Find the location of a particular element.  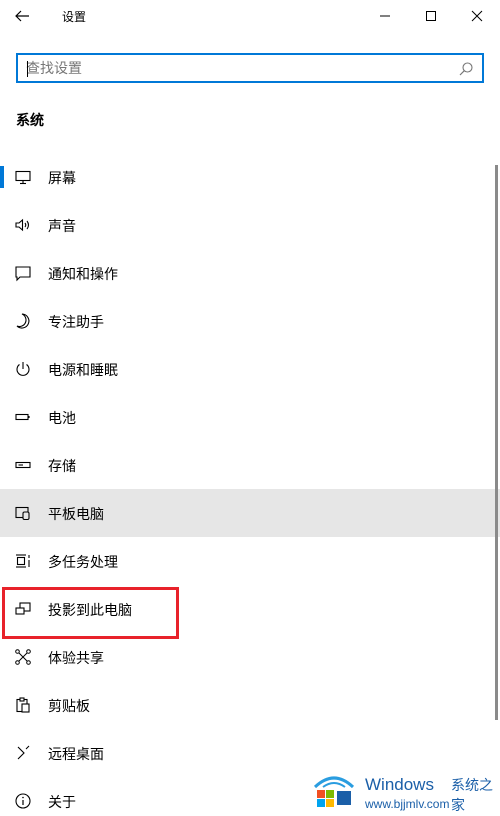

shared-experiences-icon is located at coordinates (23, 657).